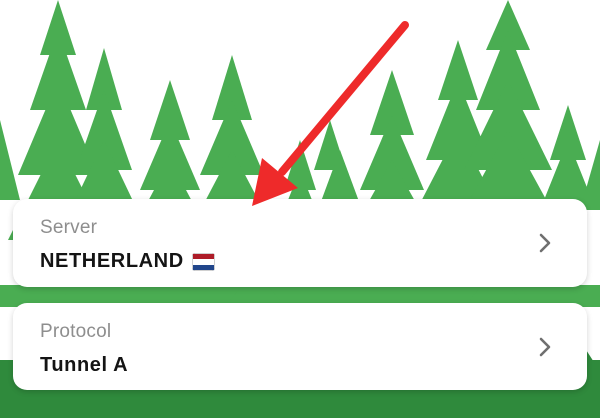  Describe the element at coordinates (76, 331) in the screenshot. I see `protocol-label: Protocol` at that location.